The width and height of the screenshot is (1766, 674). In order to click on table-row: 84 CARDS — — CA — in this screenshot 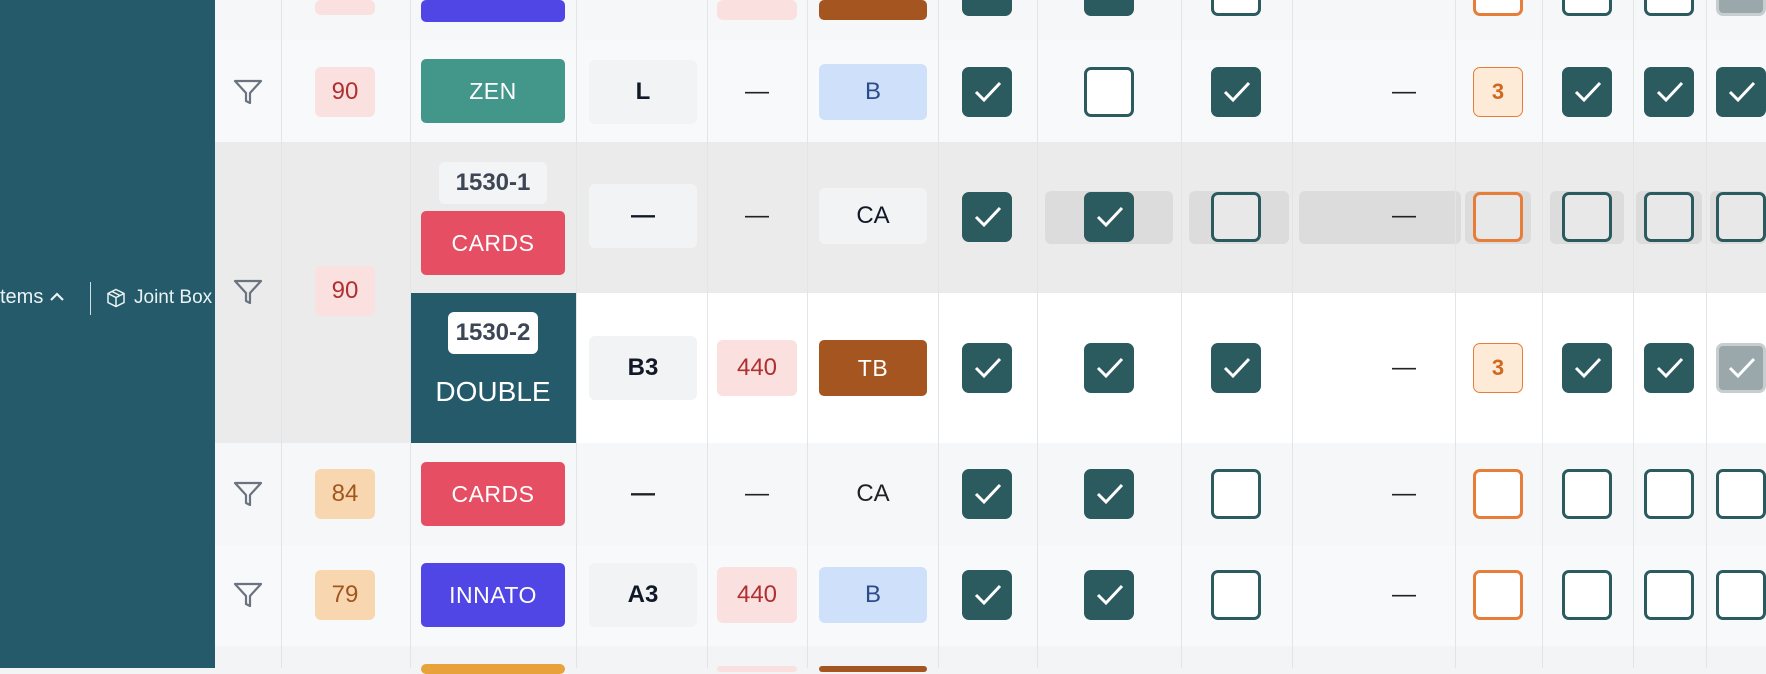, I will do `click(990, 494)`.